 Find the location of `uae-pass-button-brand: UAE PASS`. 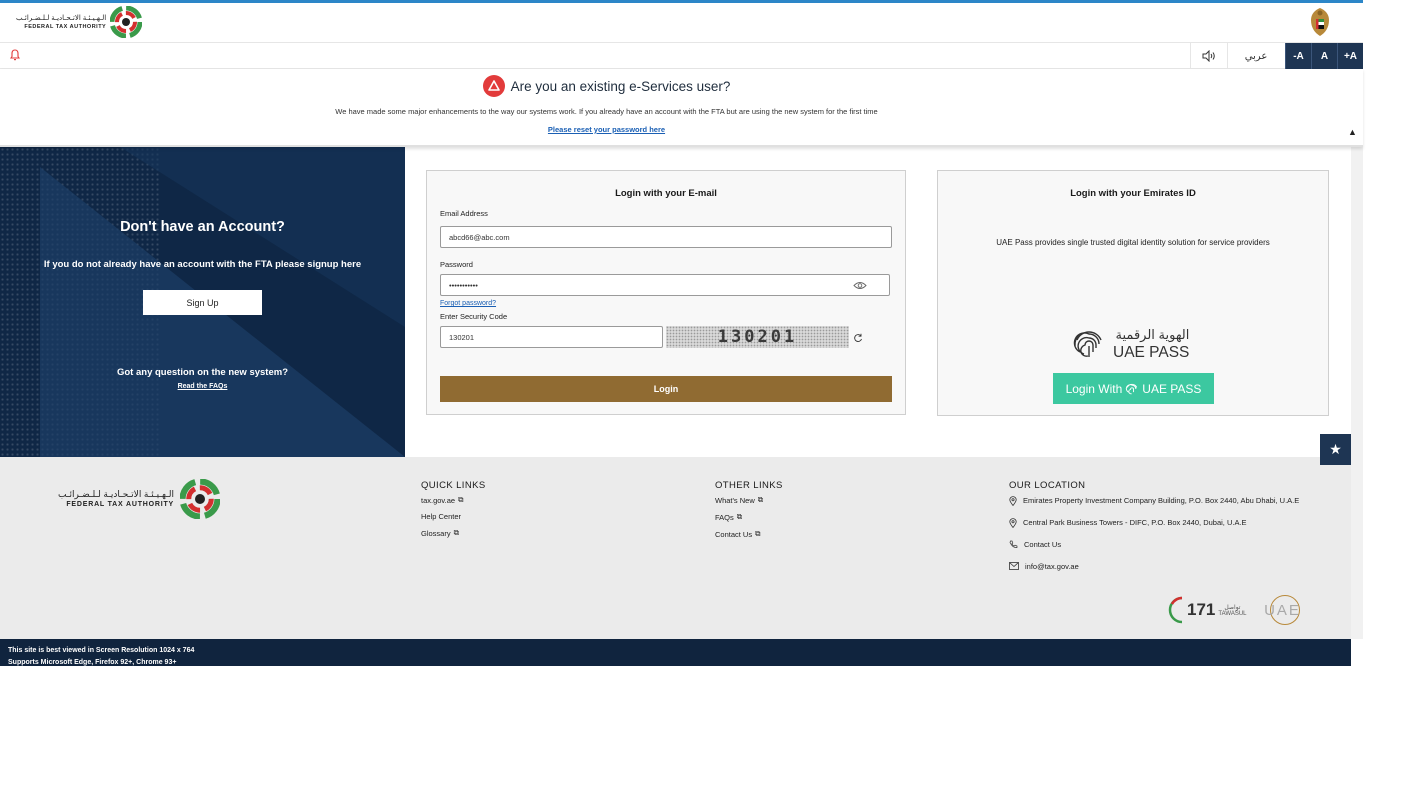

uae-pass-button-brand: UAE PASS is located at coordinates (1172, 388).